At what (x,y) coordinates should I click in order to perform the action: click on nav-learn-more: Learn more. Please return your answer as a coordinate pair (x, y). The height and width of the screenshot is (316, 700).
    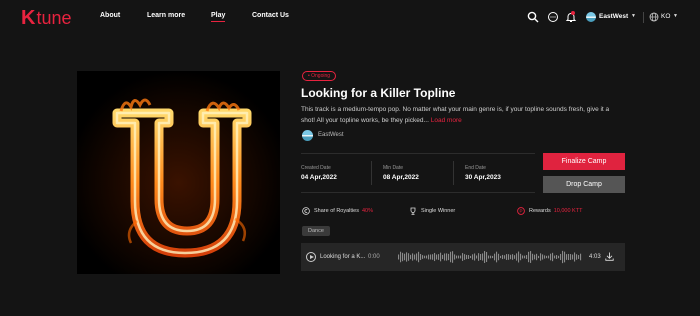
    Looking at the image, I should click on (166, 15).